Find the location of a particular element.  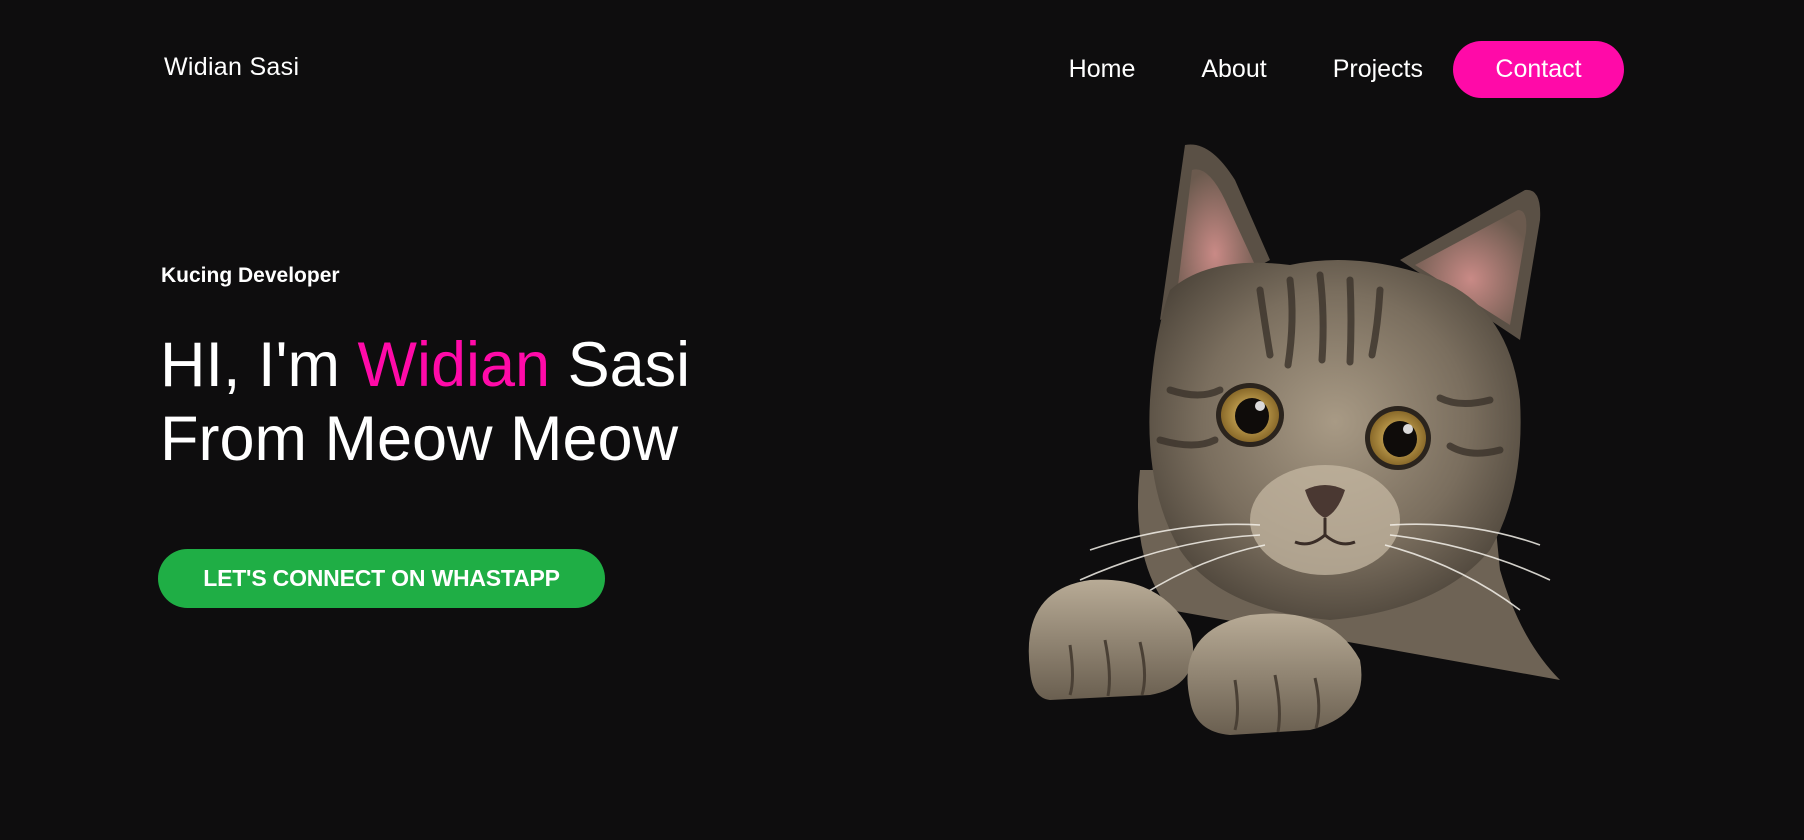

main-nav: Home About Projects Contact is located at coordinates (1346, 69).